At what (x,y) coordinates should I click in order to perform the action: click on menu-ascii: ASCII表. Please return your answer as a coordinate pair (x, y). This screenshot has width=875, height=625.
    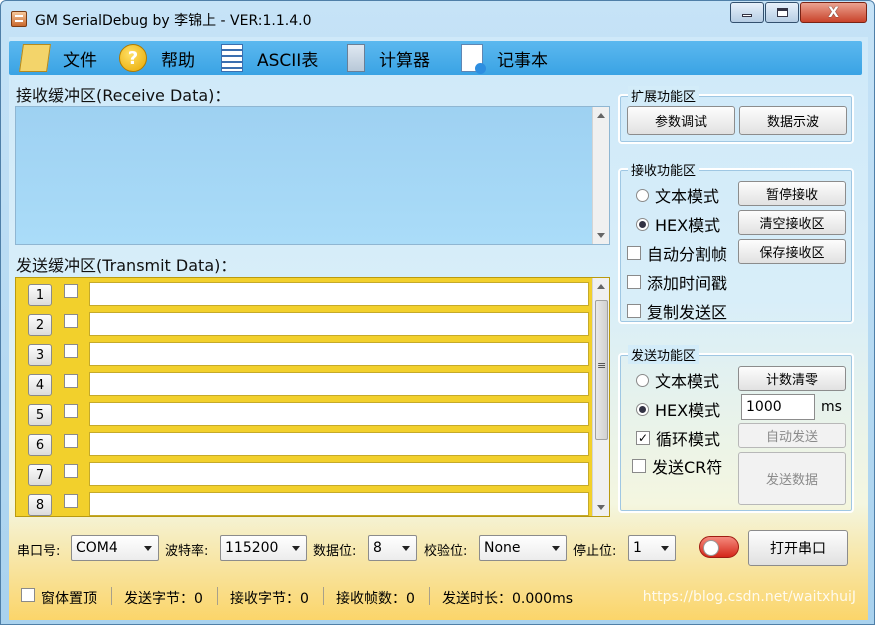
    Looking at the image, I should click on (269, 58).